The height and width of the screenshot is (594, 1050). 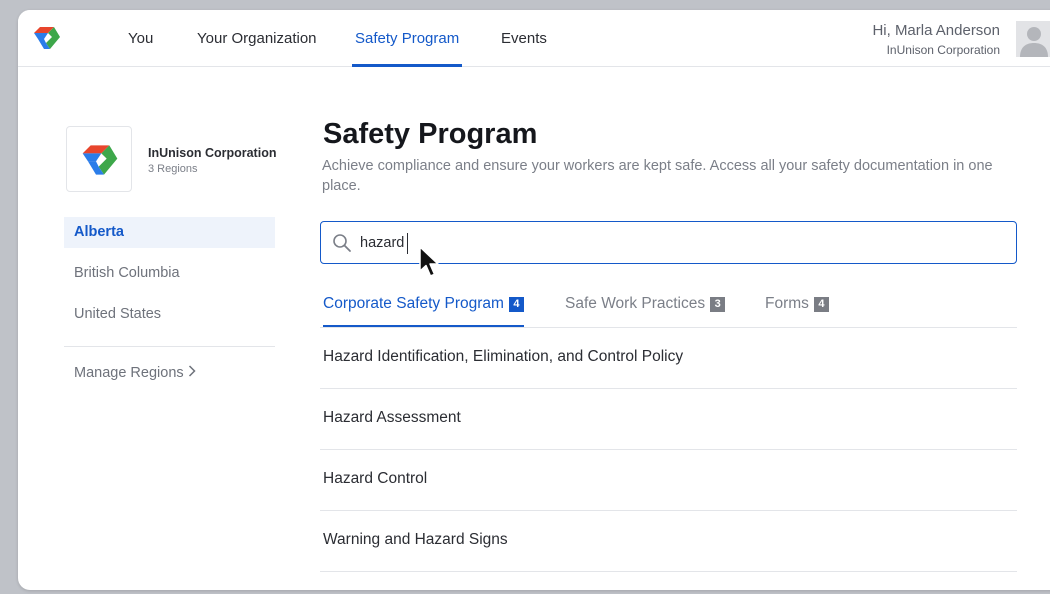 I want to click on tab-label: Safe Work Practices, so click(x=635, y=303).